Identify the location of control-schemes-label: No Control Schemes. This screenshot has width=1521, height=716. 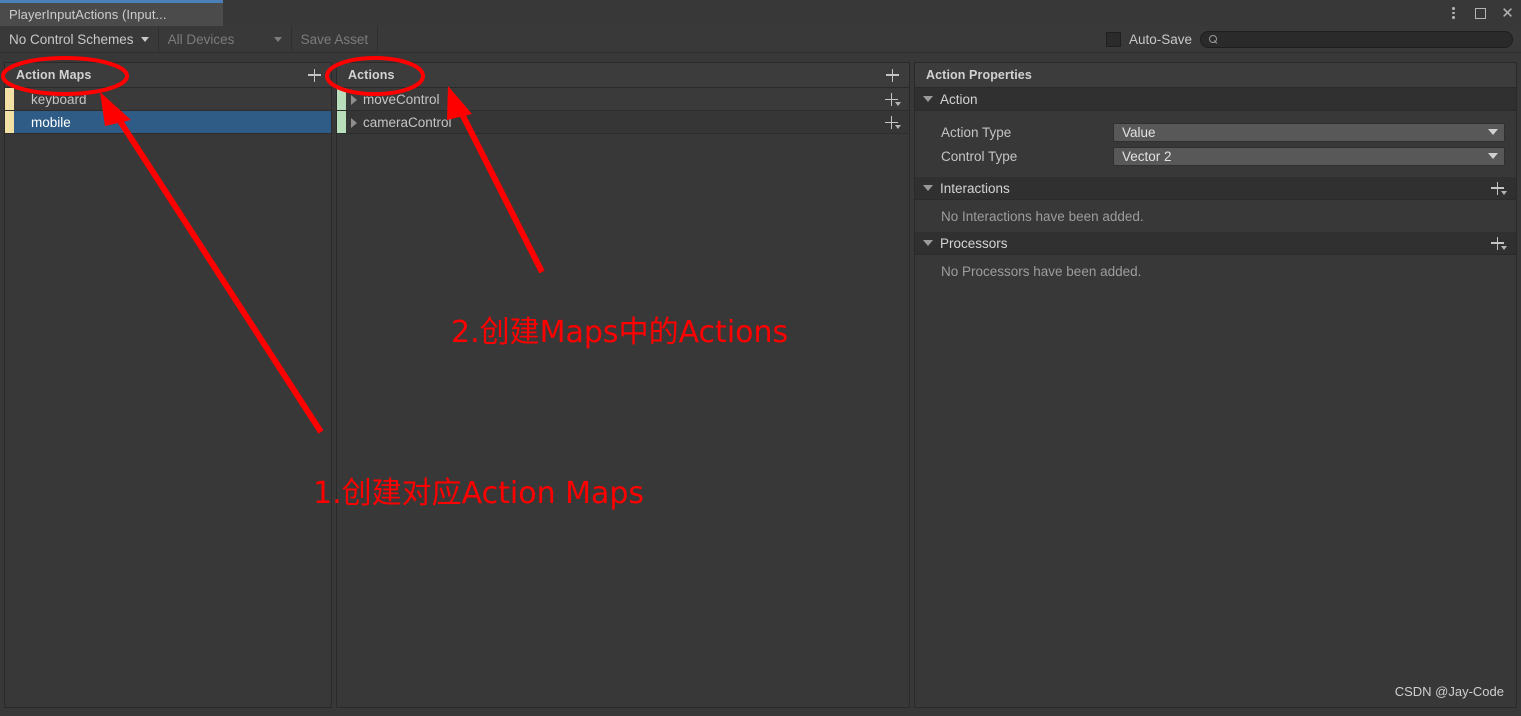
(71, 39).